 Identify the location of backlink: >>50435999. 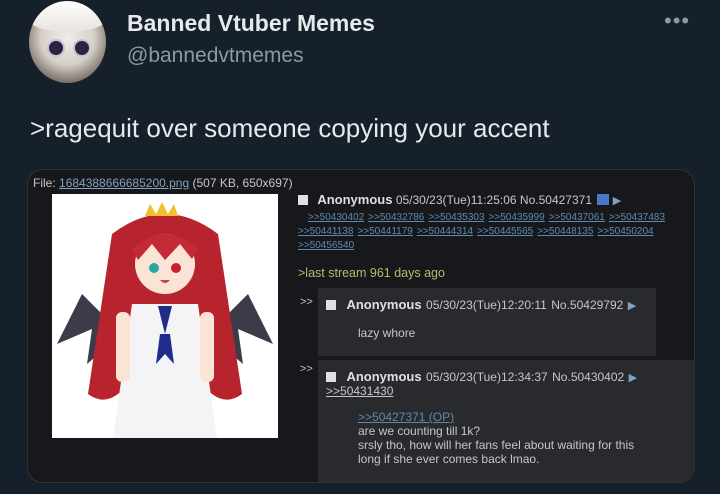
(517, 217).